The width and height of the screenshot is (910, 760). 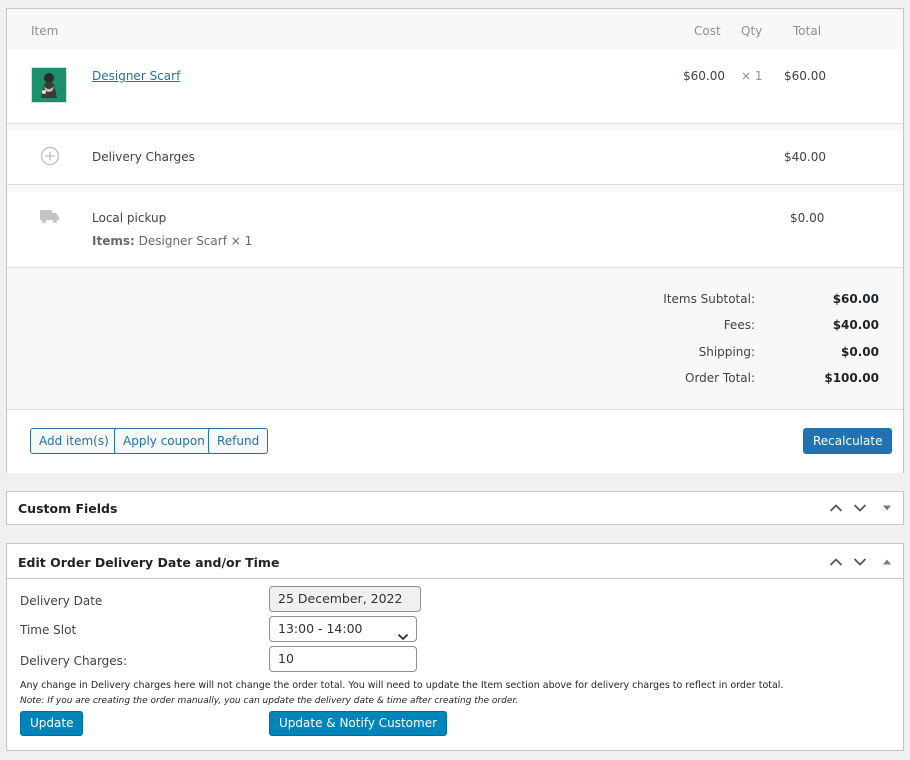 What do you see at coordinates (74, 441) in the screenshot?
I see `add-items-button: Add item(s)` at bounding box center [74, 441].